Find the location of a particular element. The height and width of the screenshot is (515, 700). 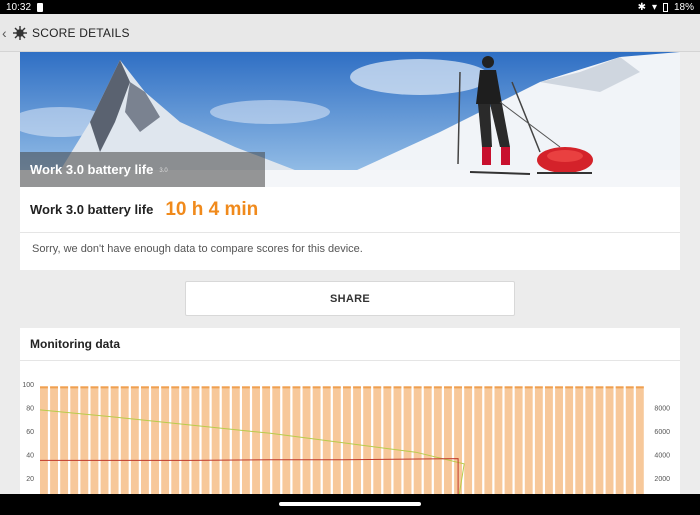

hero-label: Work 3.0 battery life 3.0 is located at coordinates (142, 169).